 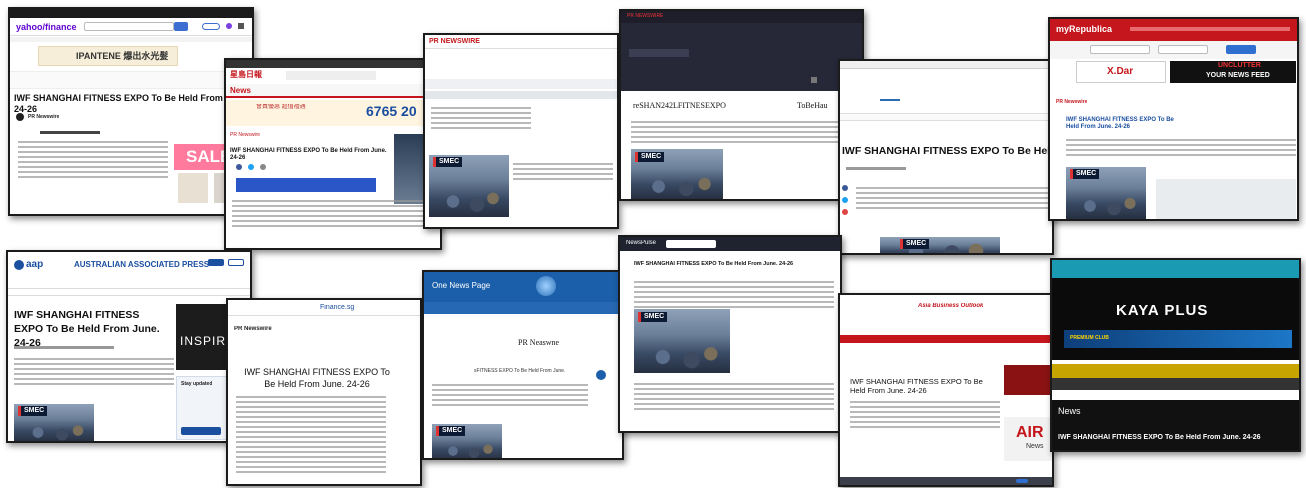 What do you see at coordinates (1173, 30) in the screenshot?
I see `site-header: myRepublica` at bounding box center [1173, 30].